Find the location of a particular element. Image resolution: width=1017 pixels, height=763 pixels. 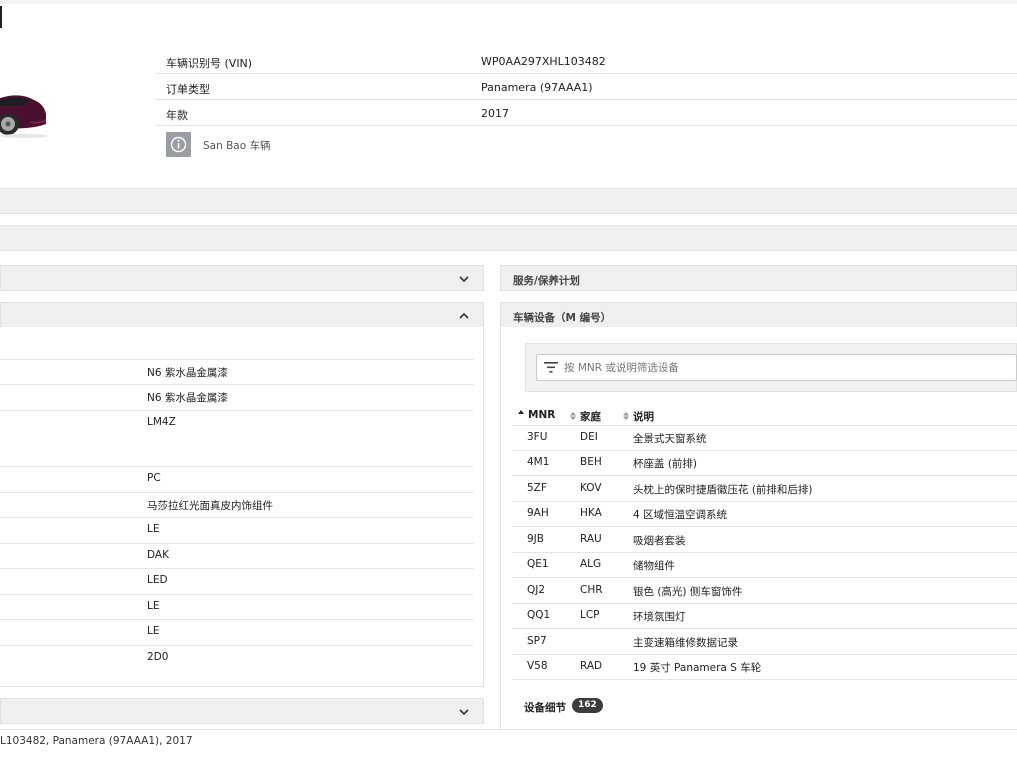

model-year-label: 年款 is located at coordinates (177, 115).